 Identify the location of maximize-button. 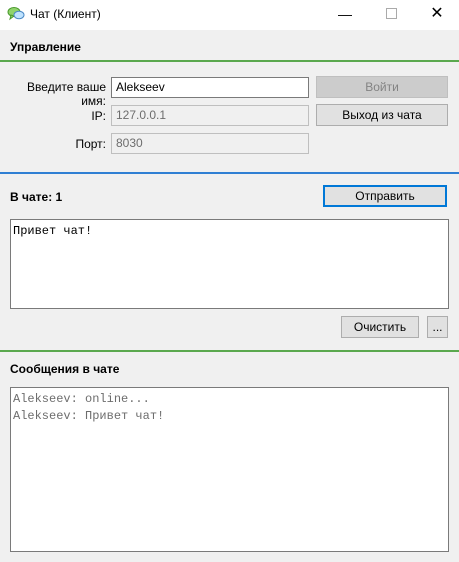
(391, 15).